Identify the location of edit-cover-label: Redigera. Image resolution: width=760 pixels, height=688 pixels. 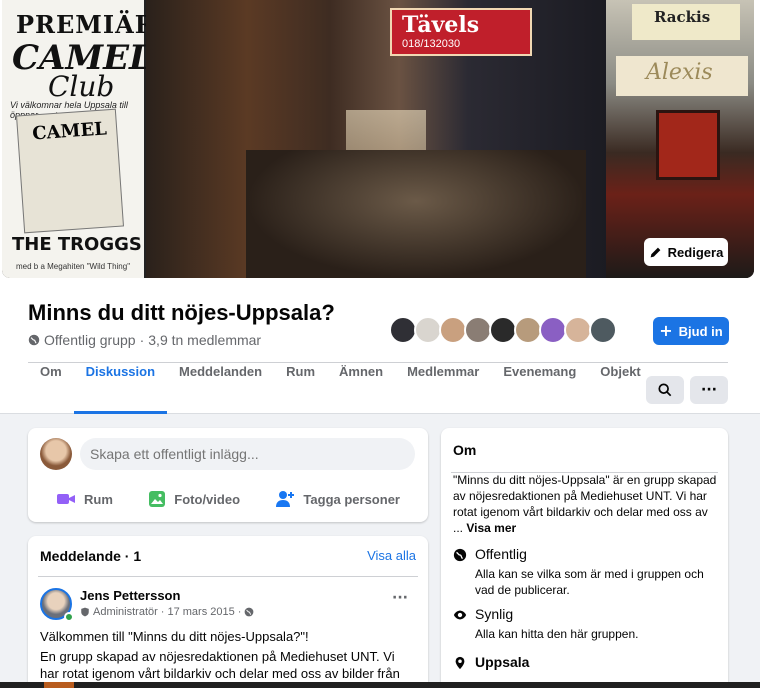
(695, 252).